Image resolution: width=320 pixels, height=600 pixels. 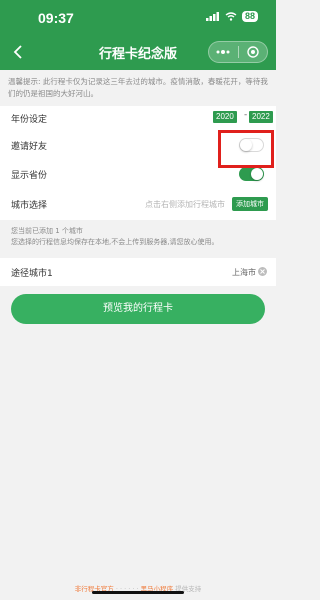 I want to click on remove-city-icon, so click(x=262, y=271).